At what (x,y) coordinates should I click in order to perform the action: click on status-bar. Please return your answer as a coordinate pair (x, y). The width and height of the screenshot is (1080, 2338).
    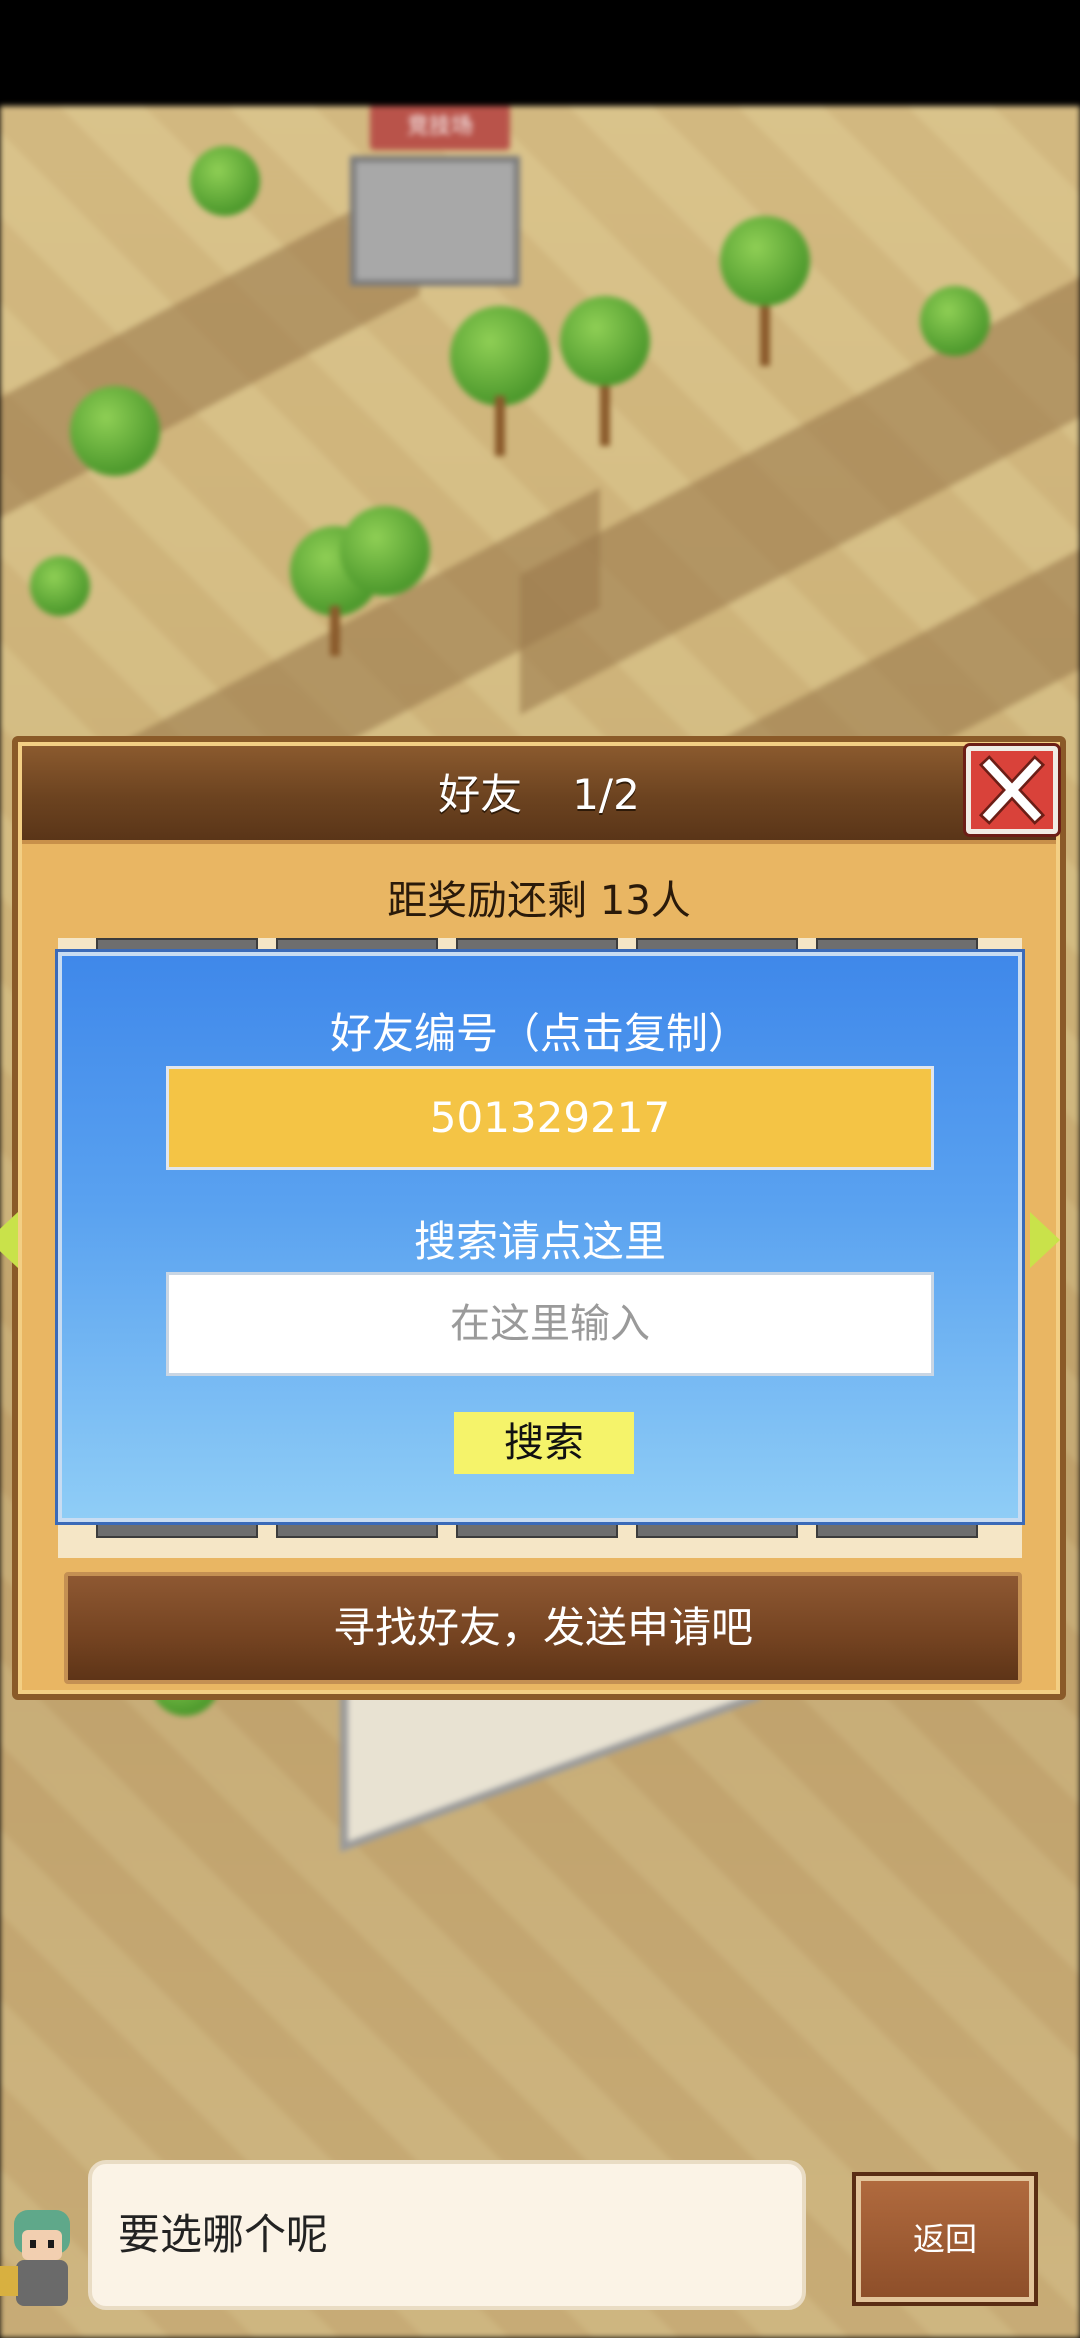
    Looking at the image, I should click on (540, 53).